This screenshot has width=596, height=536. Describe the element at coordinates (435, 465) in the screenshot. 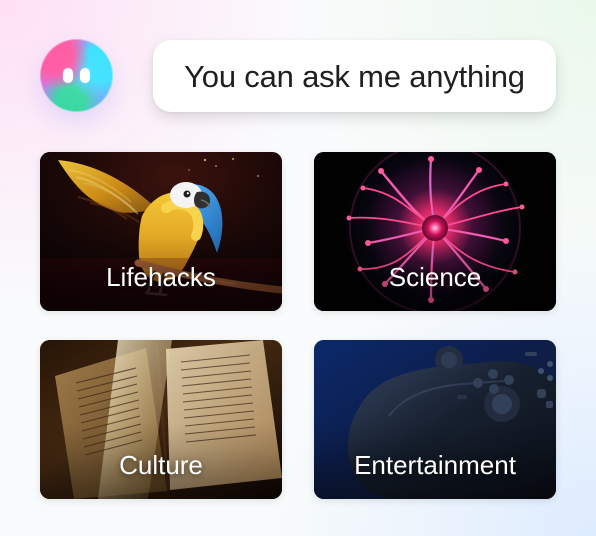

I see `topic-label-entertainment: Entertainment` at that location.